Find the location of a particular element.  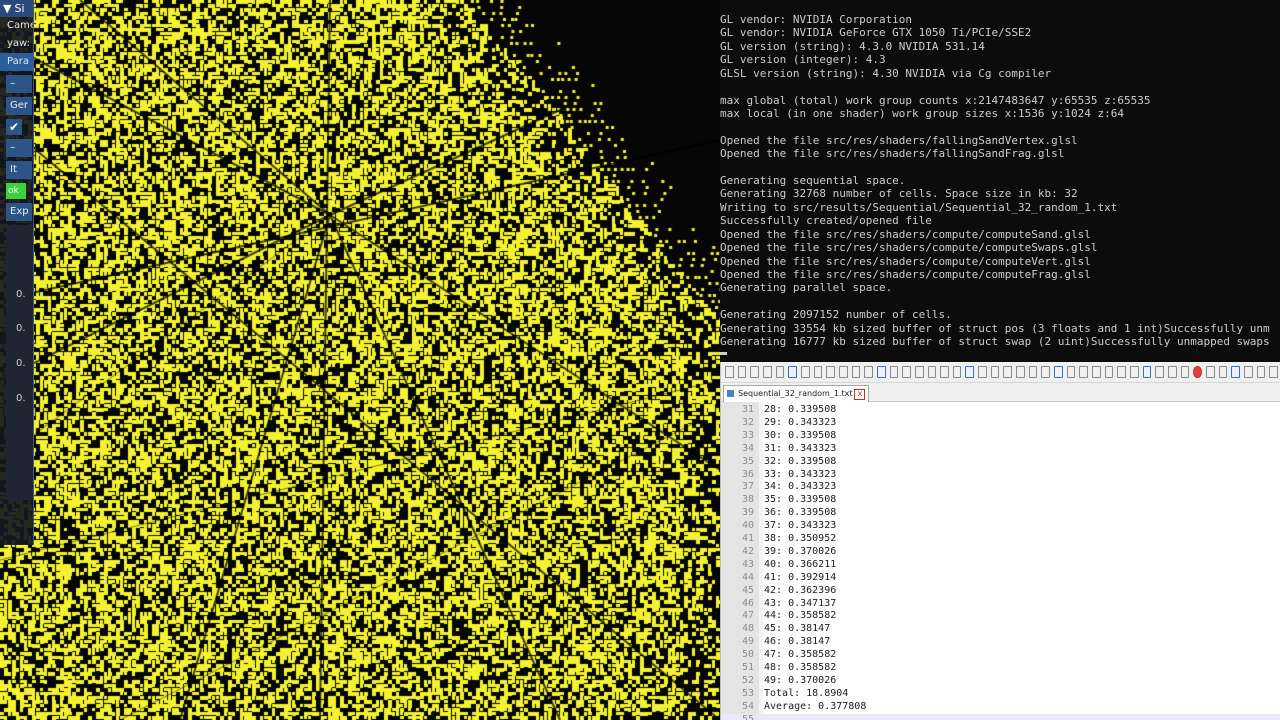

line-number: 40 is located at coordinates (747, 526).